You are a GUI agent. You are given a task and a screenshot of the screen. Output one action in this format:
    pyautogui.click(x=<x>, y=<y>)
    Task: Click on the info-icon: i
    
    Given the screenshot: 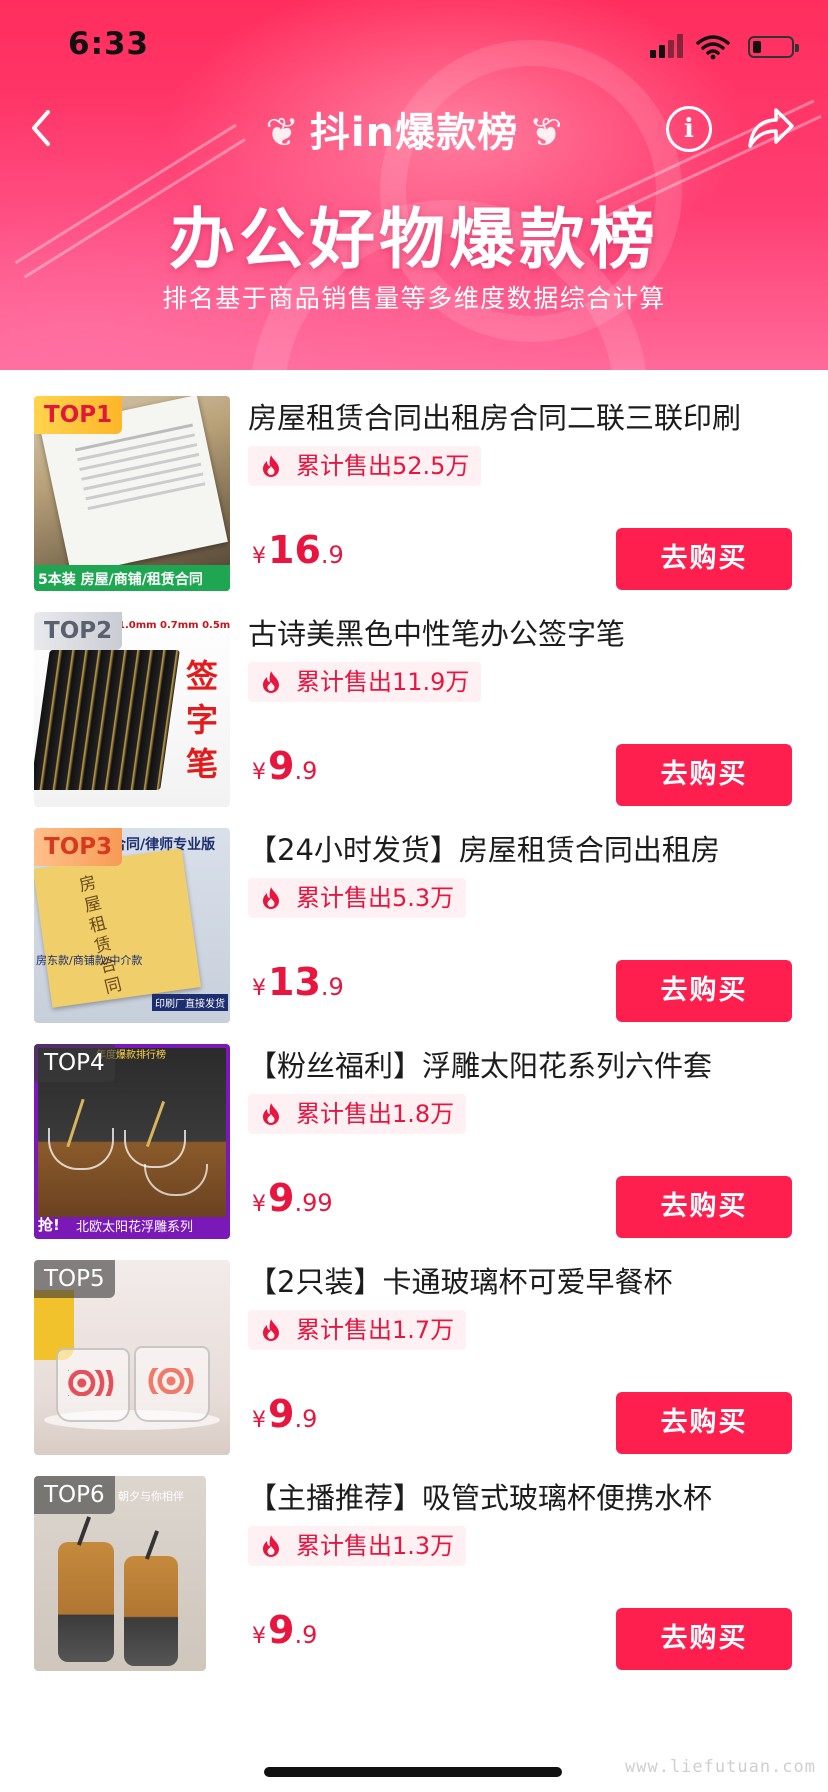 What is the action you would take?
    pyautogui.click(x=689, y=129)
    